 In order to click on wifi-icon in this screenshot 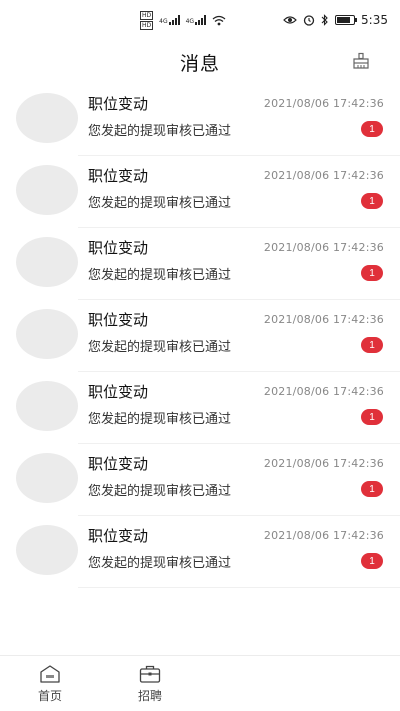, I will do `click(219, 20)`.